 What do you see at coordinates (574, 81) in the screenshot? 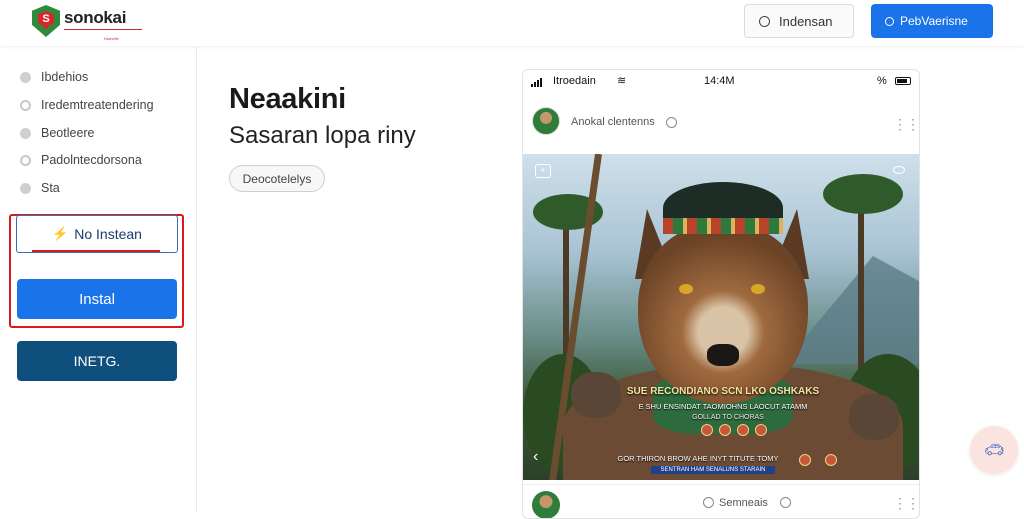
I see `carrier-label: Itroedain` at bounding box center [574, 81].